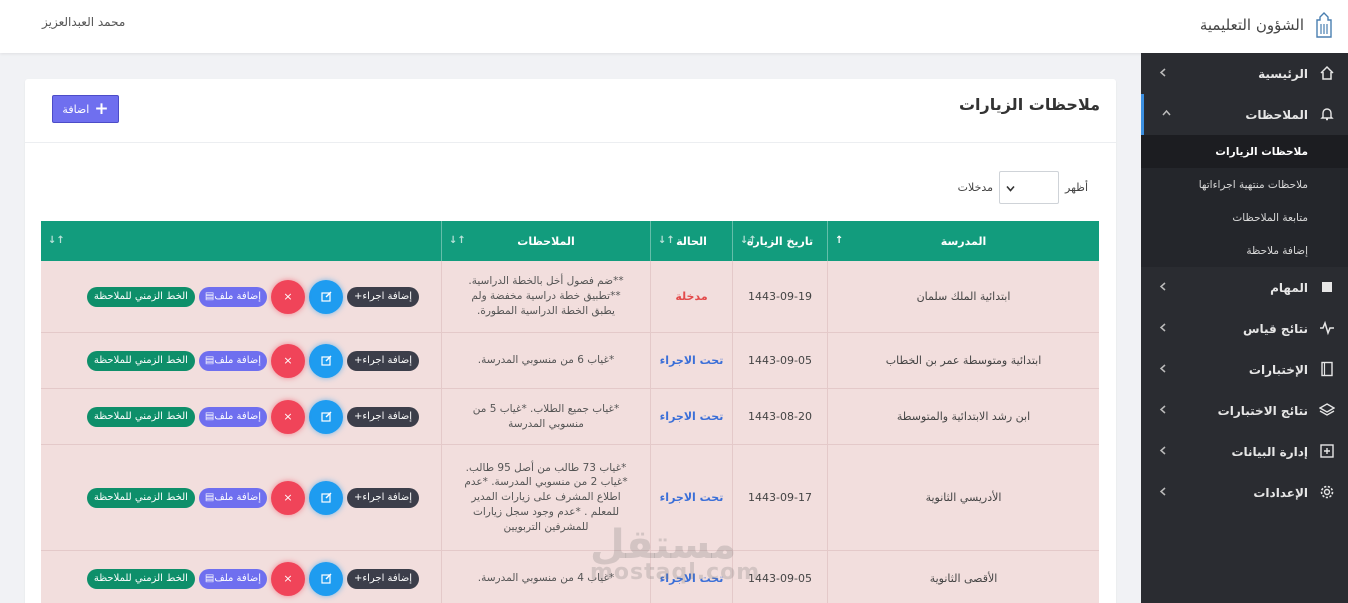  What do you see at coordinates (1269, 451) in the screenshot?
I see `sidebar-item-label: إدارة البيانات` at bounding box center [1269, 451].